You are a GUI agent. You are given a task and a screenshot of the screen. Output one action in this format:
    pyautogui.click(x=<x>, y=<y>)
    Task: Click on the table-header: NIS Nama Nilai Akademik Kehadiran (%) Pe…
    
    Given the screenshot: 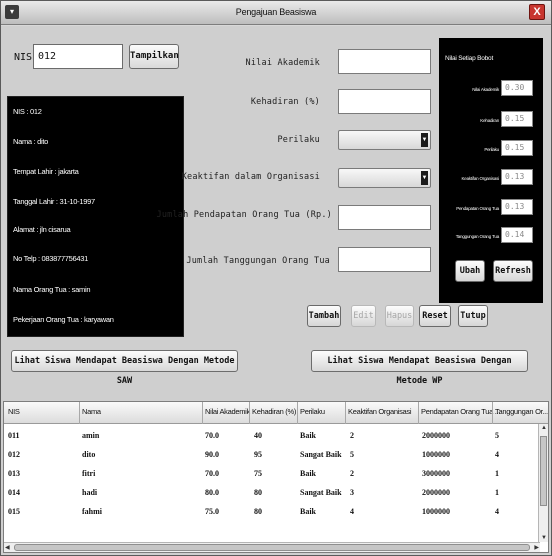 What is the action you would take?
    pyautogui.click(x=276, y=413)
    